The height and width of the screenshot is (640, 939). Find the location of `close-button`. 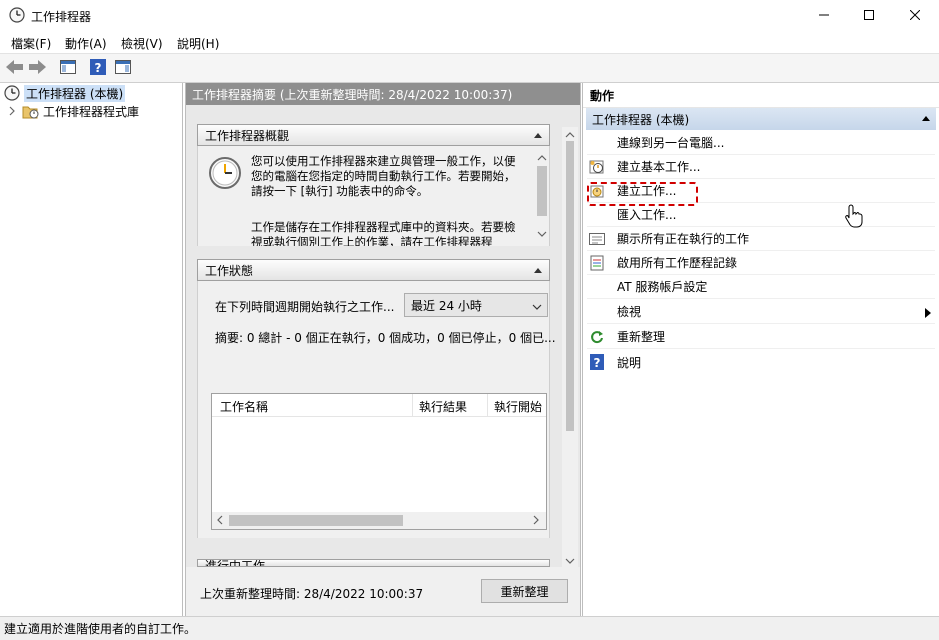

close-button is located at coordinates (915, 15).